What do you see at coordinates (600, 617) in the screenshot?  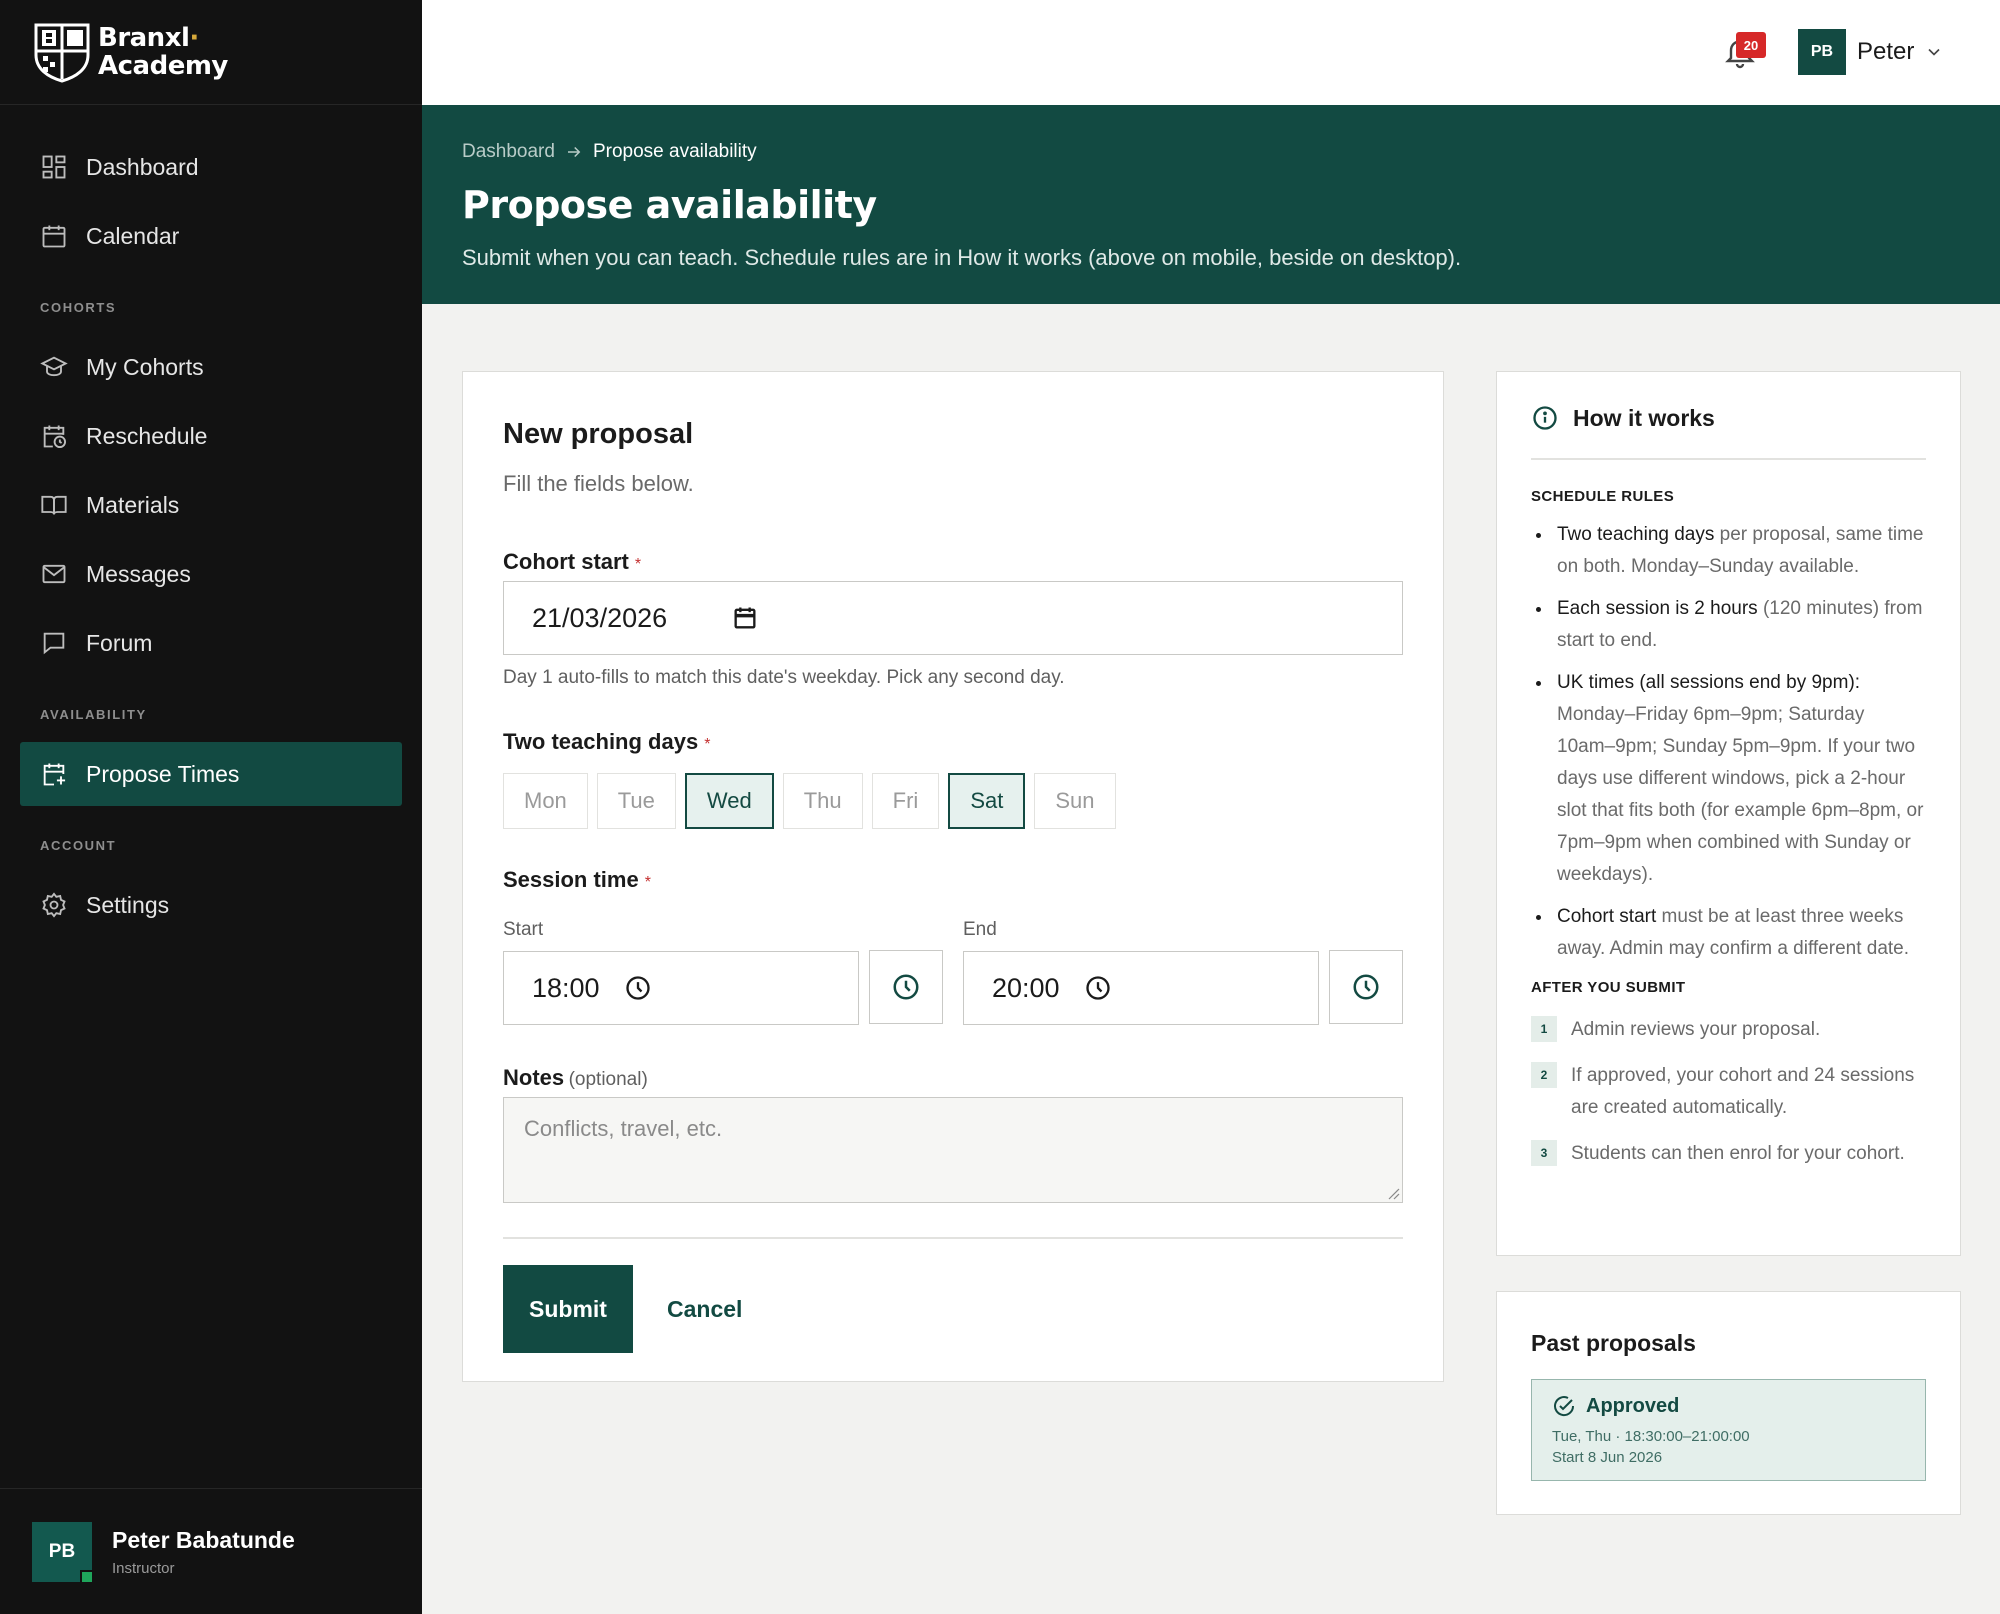 I see `cohort-start-value: 21/03/2026` at bounding box center [600, 617].